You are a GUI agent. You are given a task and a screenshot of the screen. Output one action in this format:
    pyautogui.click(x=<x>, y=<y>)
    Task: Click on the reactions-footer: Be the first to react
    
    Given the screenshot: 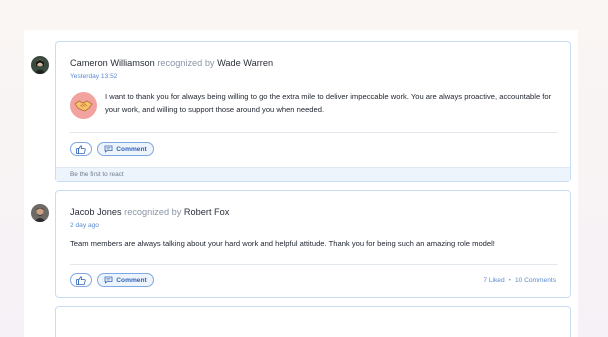 What is the action you would take?
    pyautogui.click(x=313, y=174)
    